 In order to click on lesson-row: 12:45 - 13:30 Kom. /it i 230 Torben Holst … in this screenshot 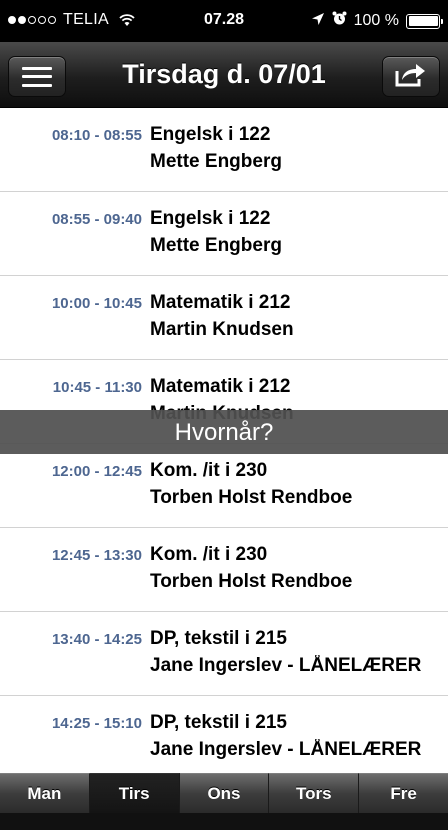, I will do `click(224, 570)`.